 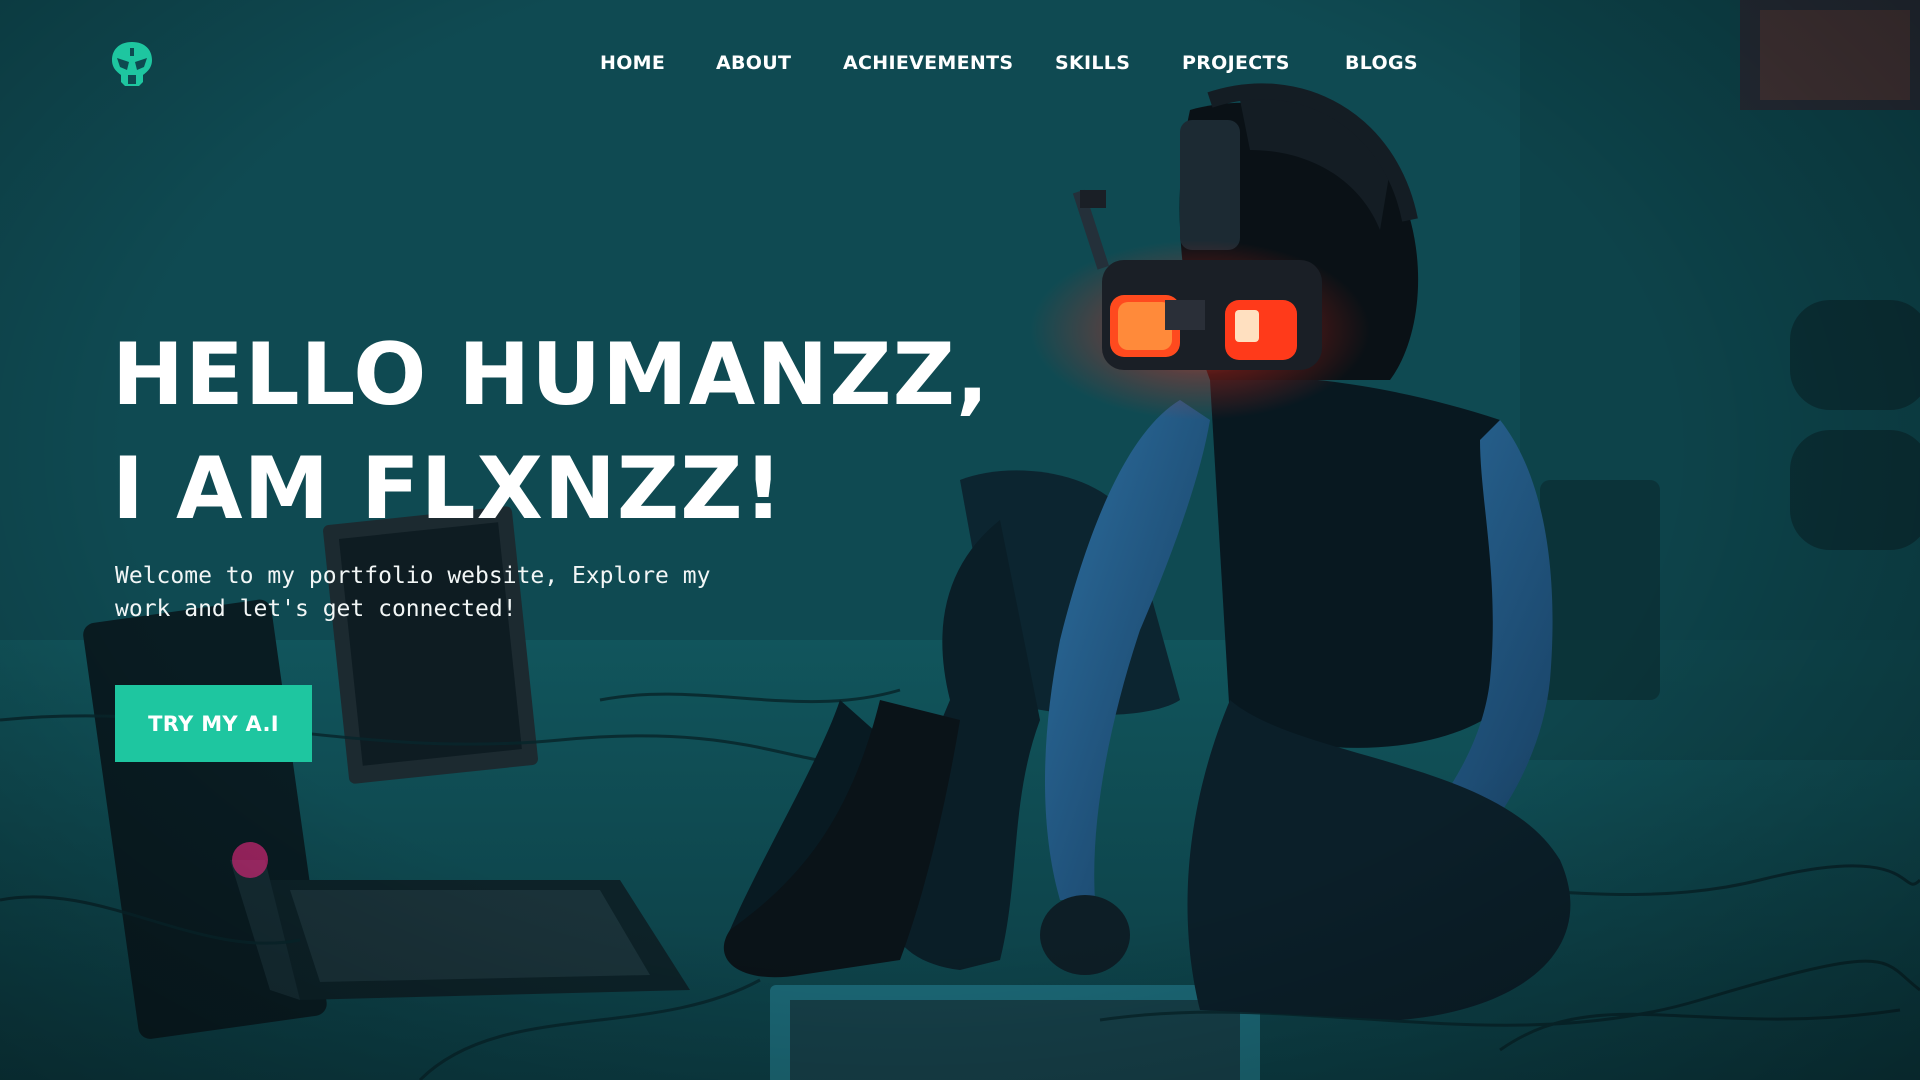 What do you see at coordinates (213, 723) in the screenshot?
I see `try-ai-button: TRY MY A.I` at bounding box center [213, 723].